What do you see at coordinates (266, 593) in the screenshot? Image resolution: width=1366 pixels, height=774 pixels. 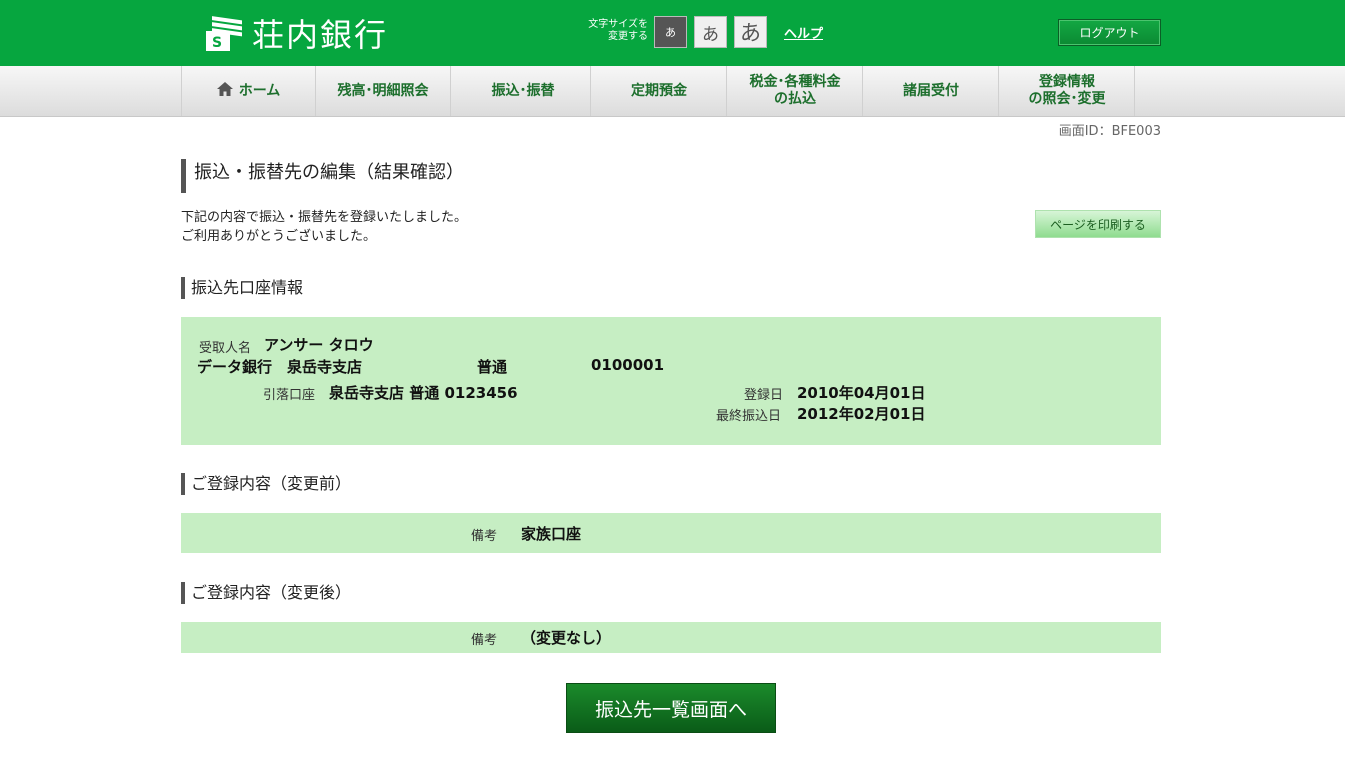 I see `section-title-after: ご登録内容（変更後）` at bounding box center [266, 593].